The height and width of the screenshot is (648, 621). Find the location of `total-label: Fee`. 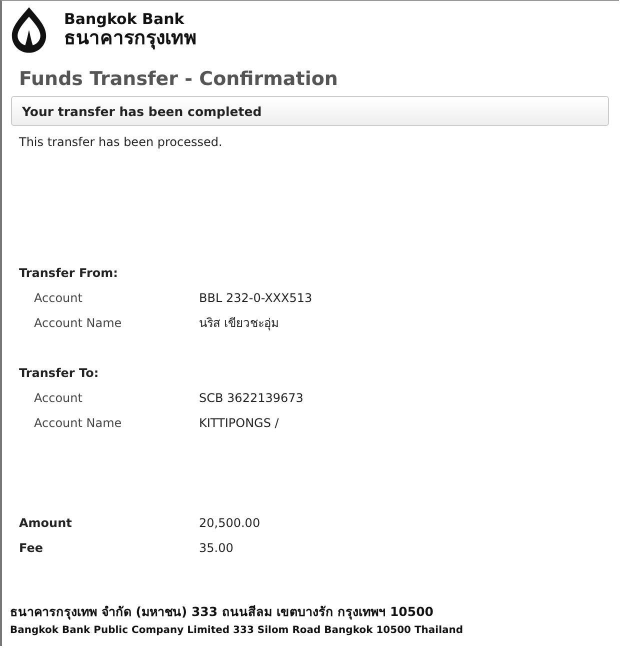

total-label: Fee is located at coordinates (31, 548).